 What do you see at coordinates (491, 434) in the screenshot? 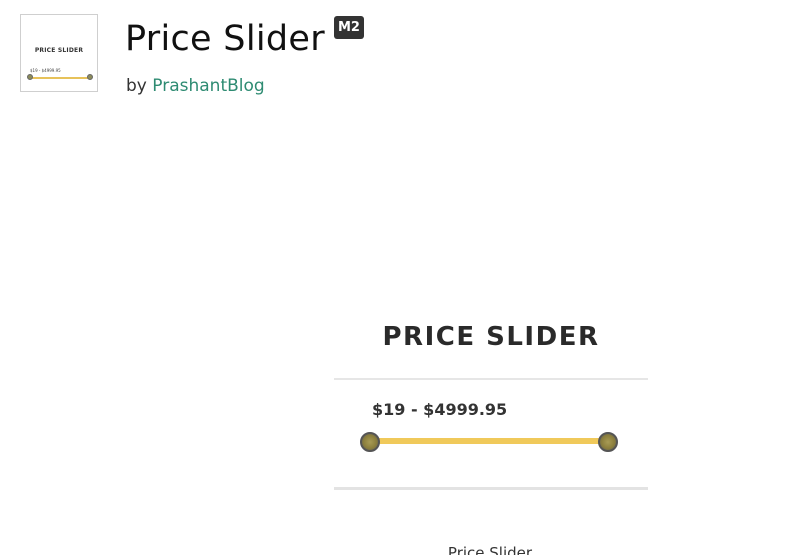
I see `preview-slider-panel: $19 - $4999.95` at bounding box center [491, 434].